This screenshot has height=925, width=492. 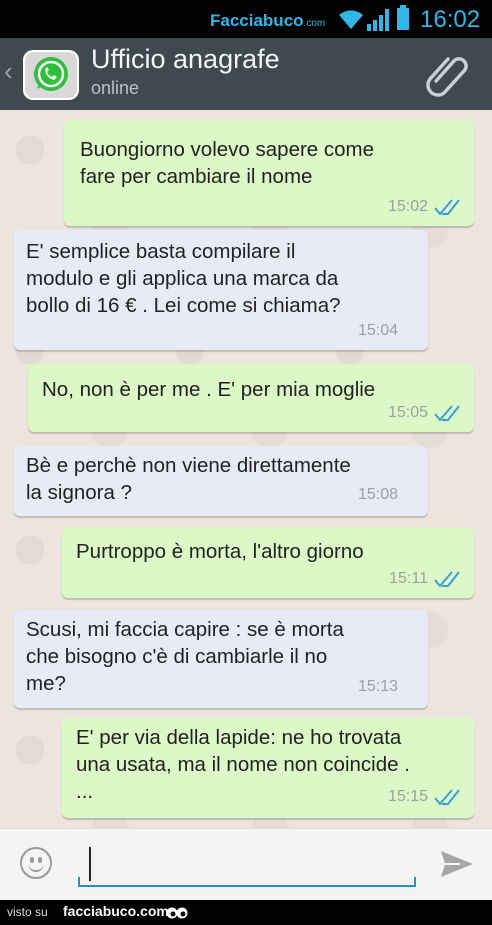 I want to click on message-meta: 15:15, so click(x=424, y=796).